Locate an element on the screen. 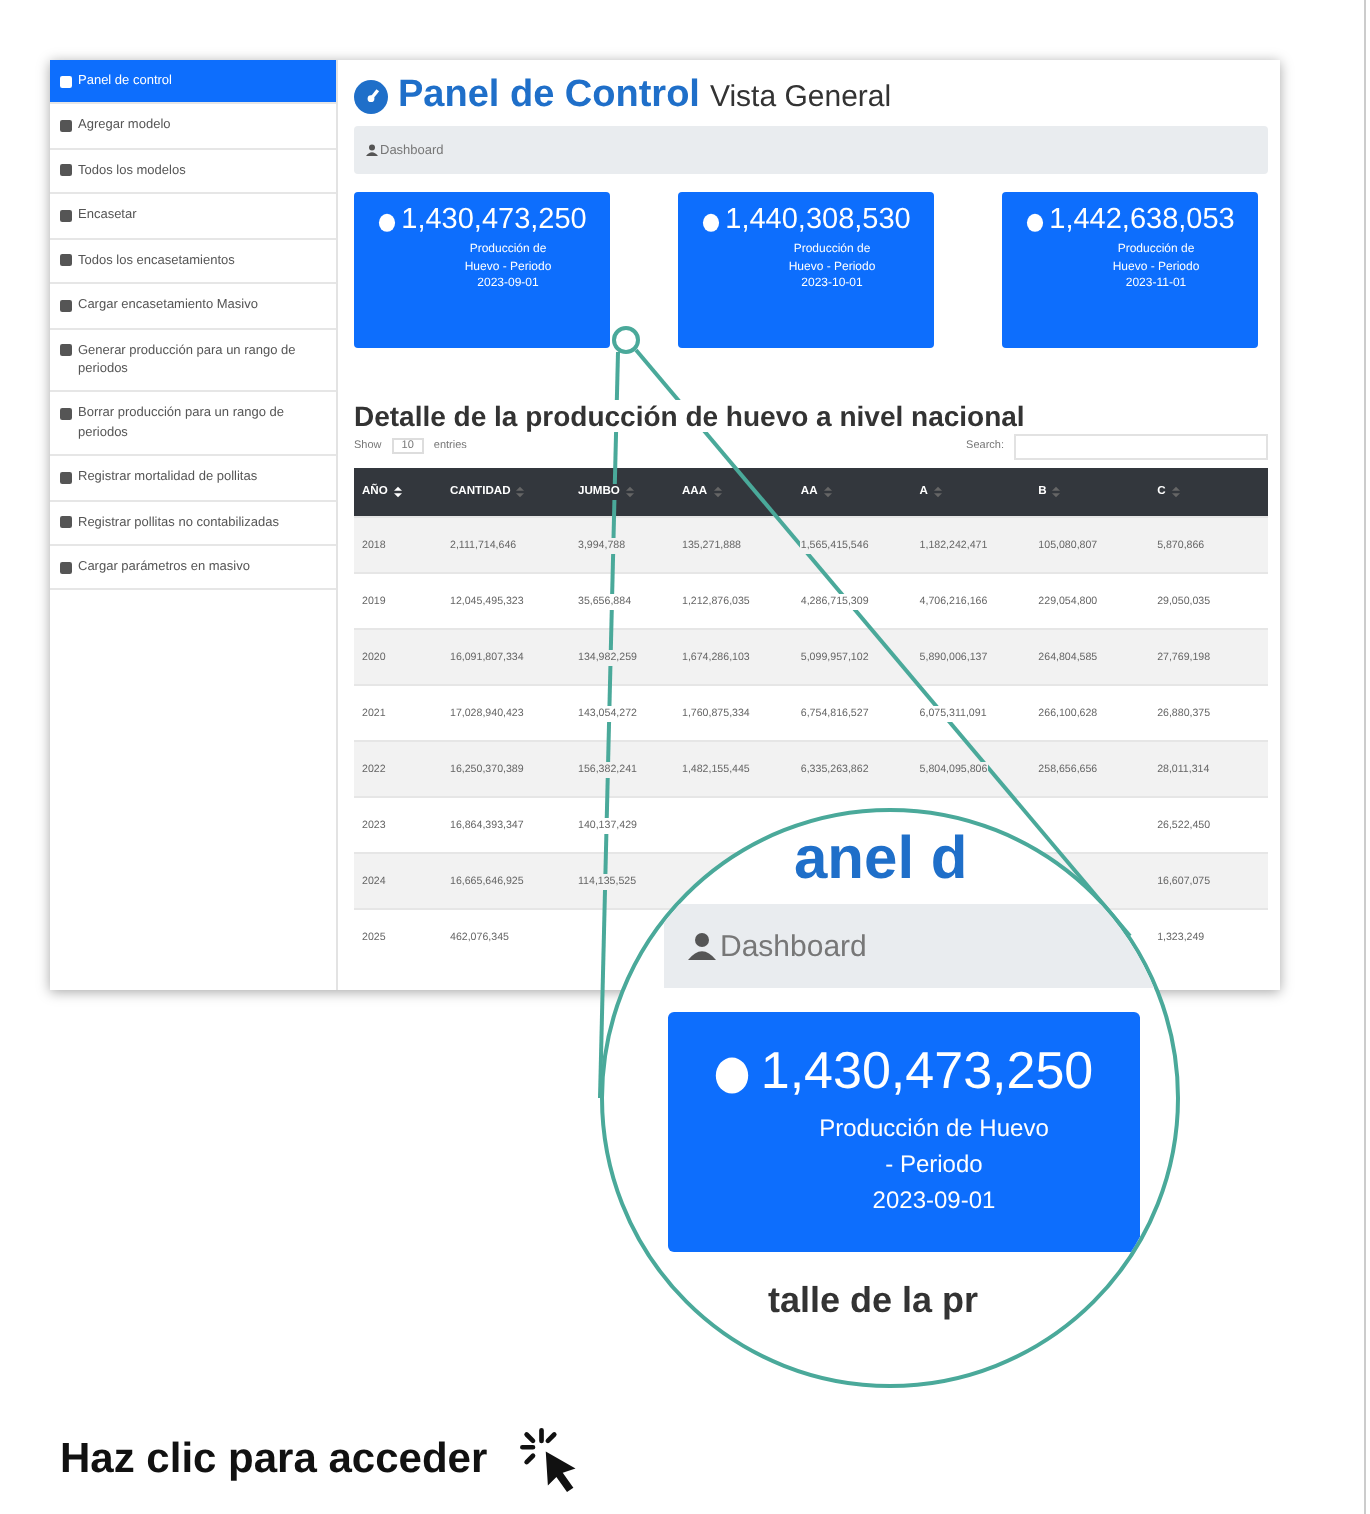 The image size is (1370, 1514). stat-caption: Producción de Huevo - Periodo is located at coordinates (934, 1147).